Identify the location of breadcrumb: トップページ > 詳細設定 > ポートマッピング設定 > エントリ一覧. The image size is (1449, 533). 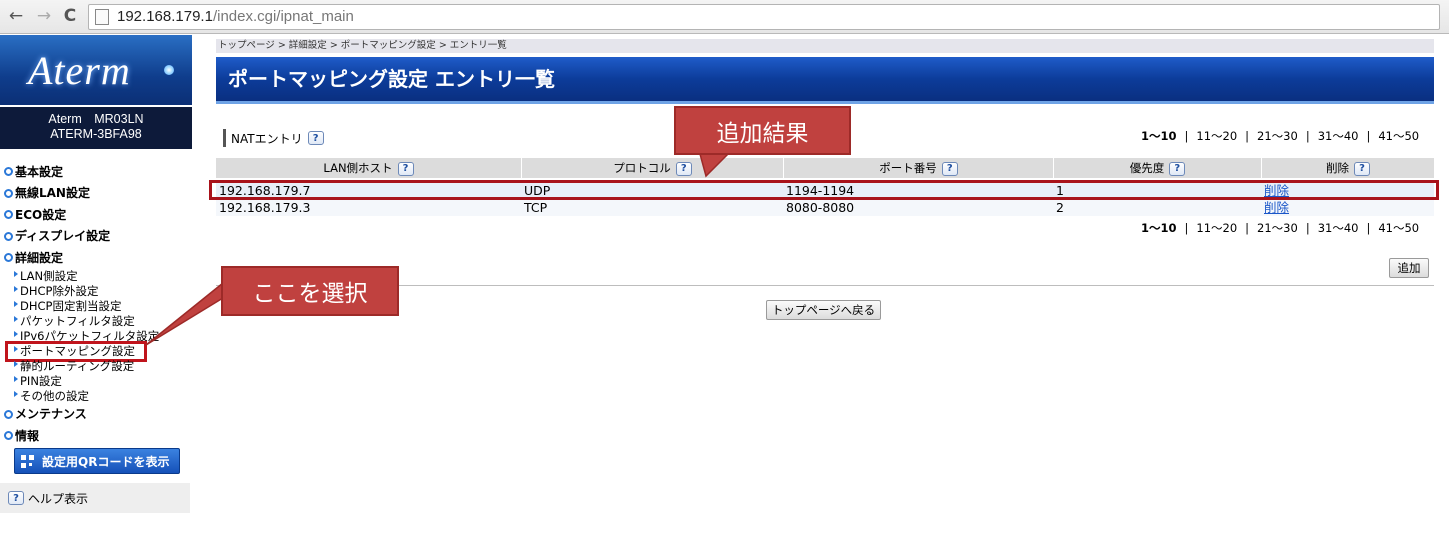
(825, 46).